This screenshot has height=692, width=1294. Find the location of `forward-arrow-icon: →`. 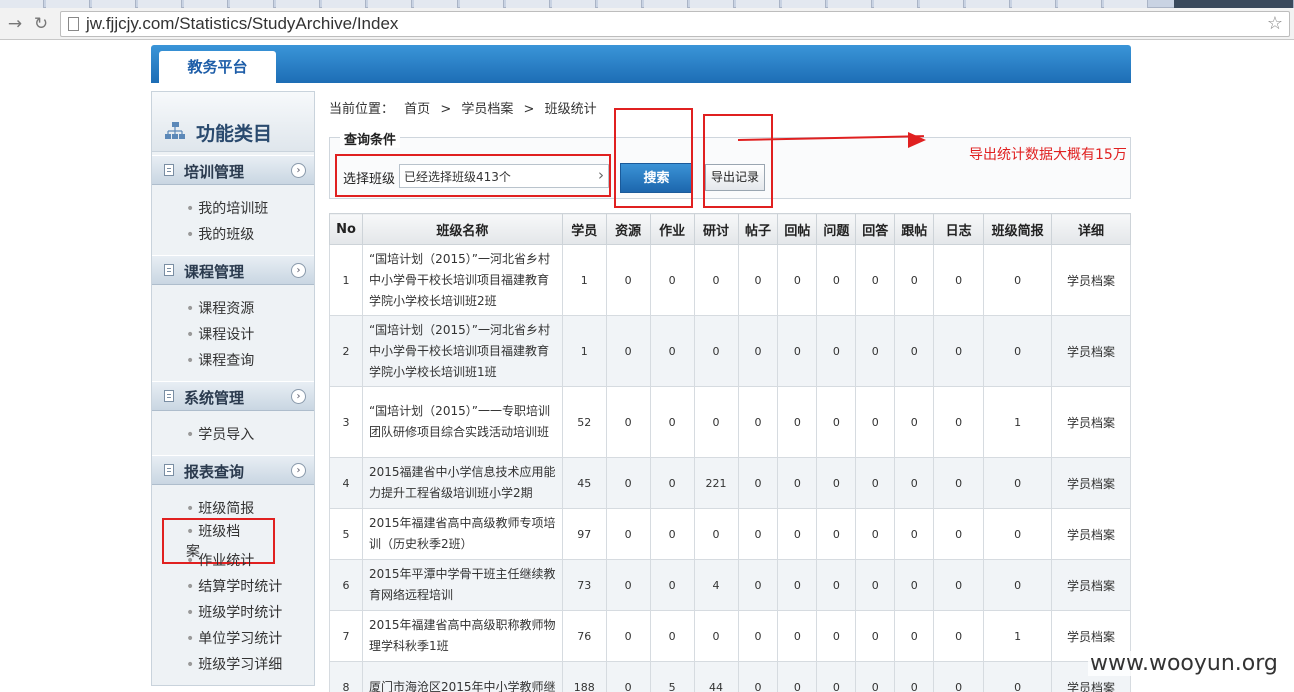

forward-arrow-icon: → is located at coordinates (15, 24).